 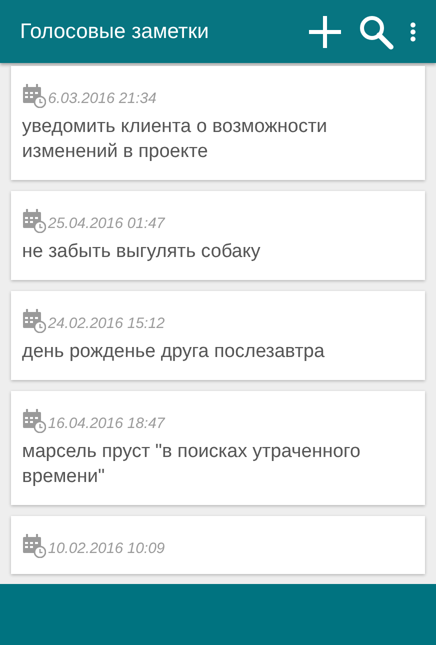 What do you see at coordinates (218, 235) in the screenshot?
I see `note-card: 25.04.2016 01:47 не забыть выгулять собаку` at bounding box center [218, 235].